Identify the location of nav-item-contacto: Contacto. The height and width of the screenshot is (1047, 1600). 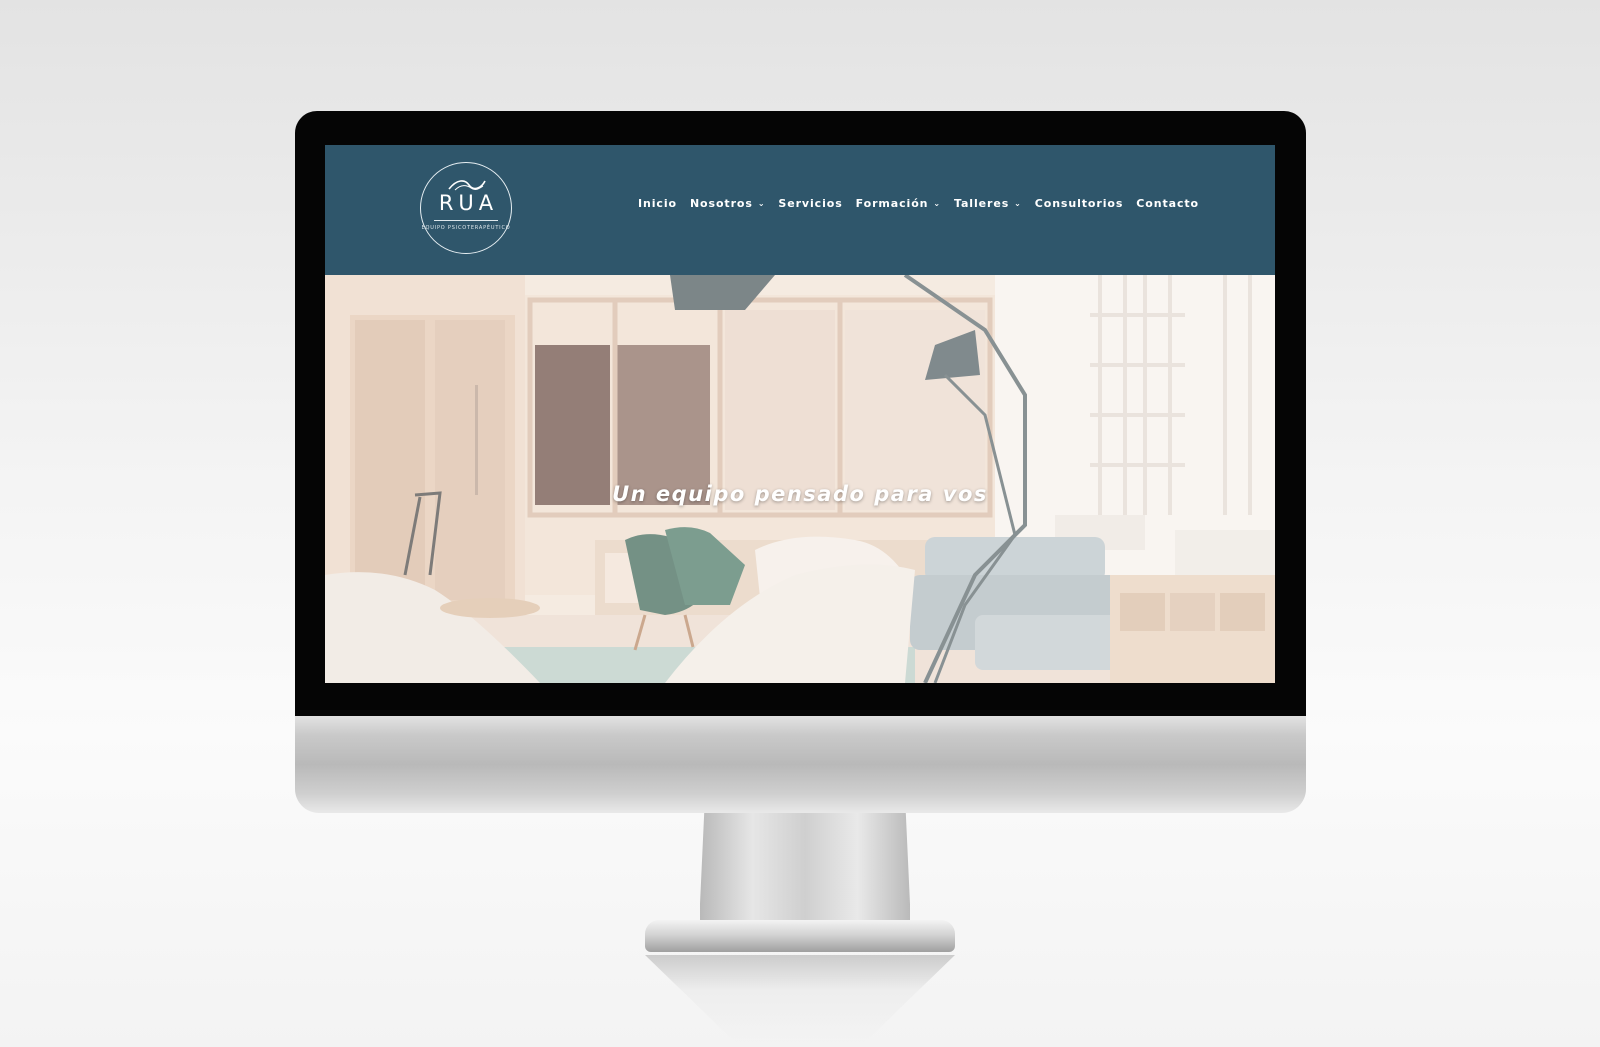
(1167, 203).